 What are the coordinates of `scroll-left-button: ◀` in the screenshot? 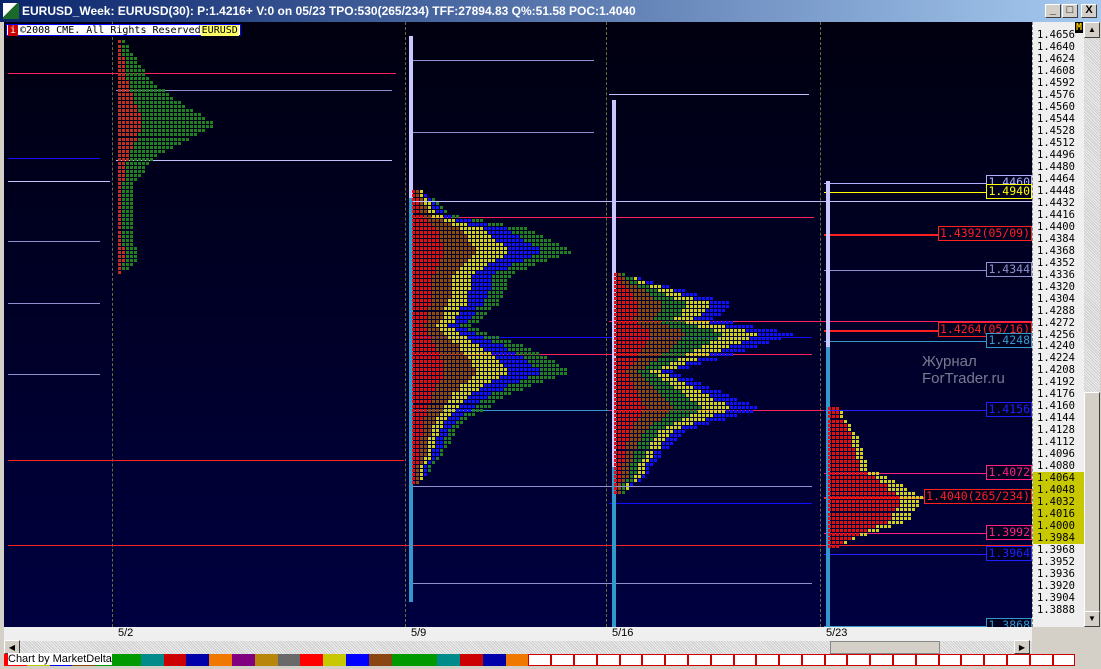 It's located at (12, 647).